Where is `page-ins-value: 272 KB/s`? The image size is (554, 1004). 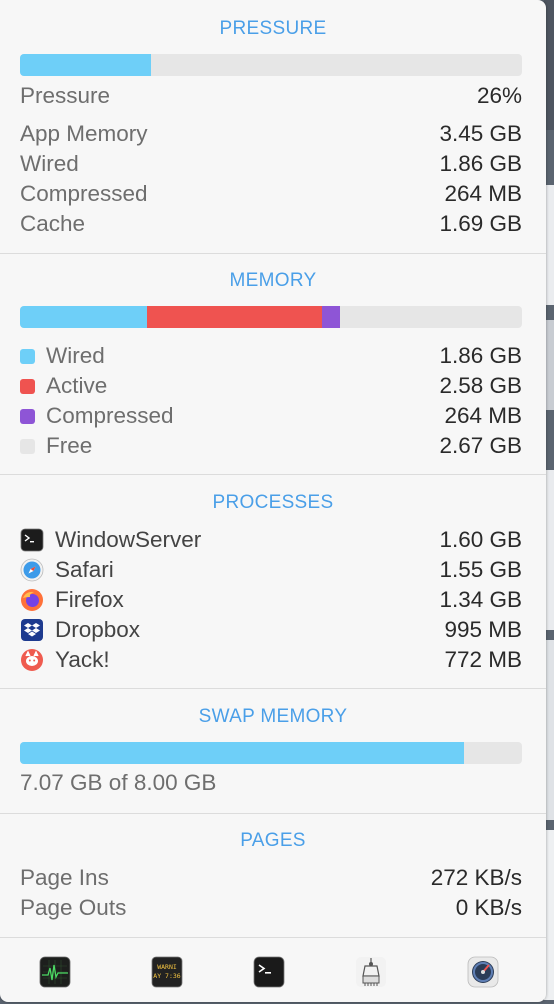 page-ins-value: 272 KB/s is located at coordinates (476, 877).